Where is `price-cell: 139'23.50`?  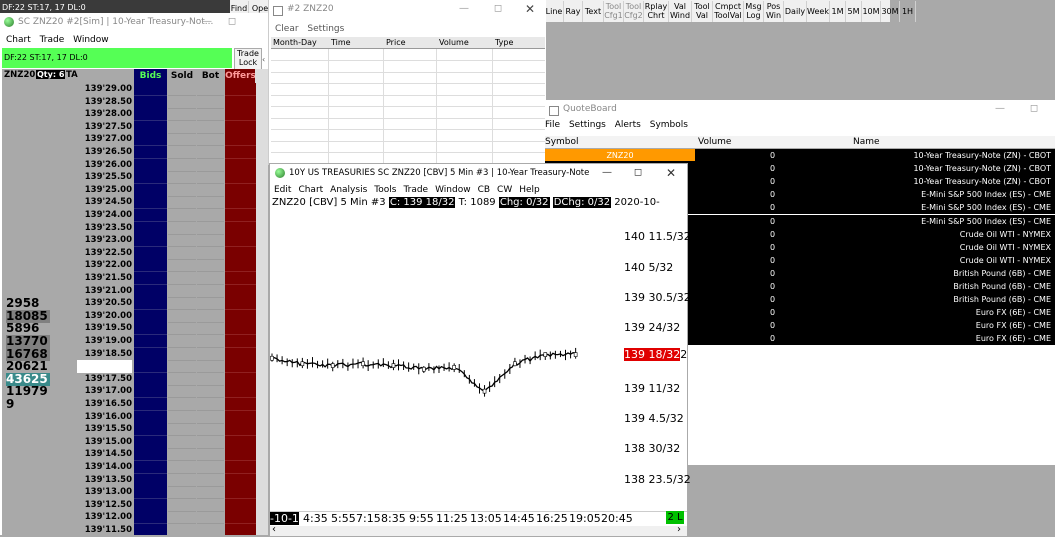
price-cell: 139'23.50 is located at coordinates (104, 228).